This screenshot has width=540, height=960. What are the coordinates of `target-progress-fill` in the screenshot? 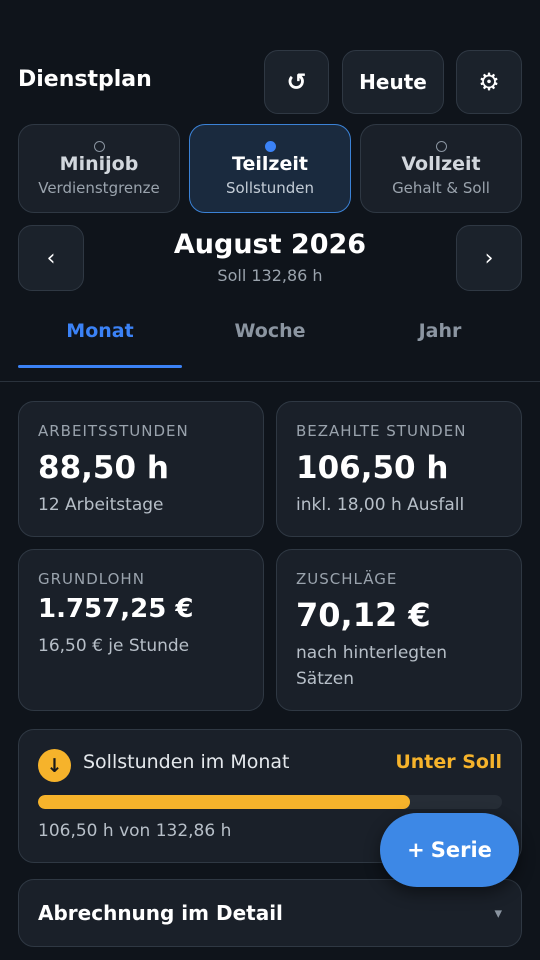 It's located at (224, 802).